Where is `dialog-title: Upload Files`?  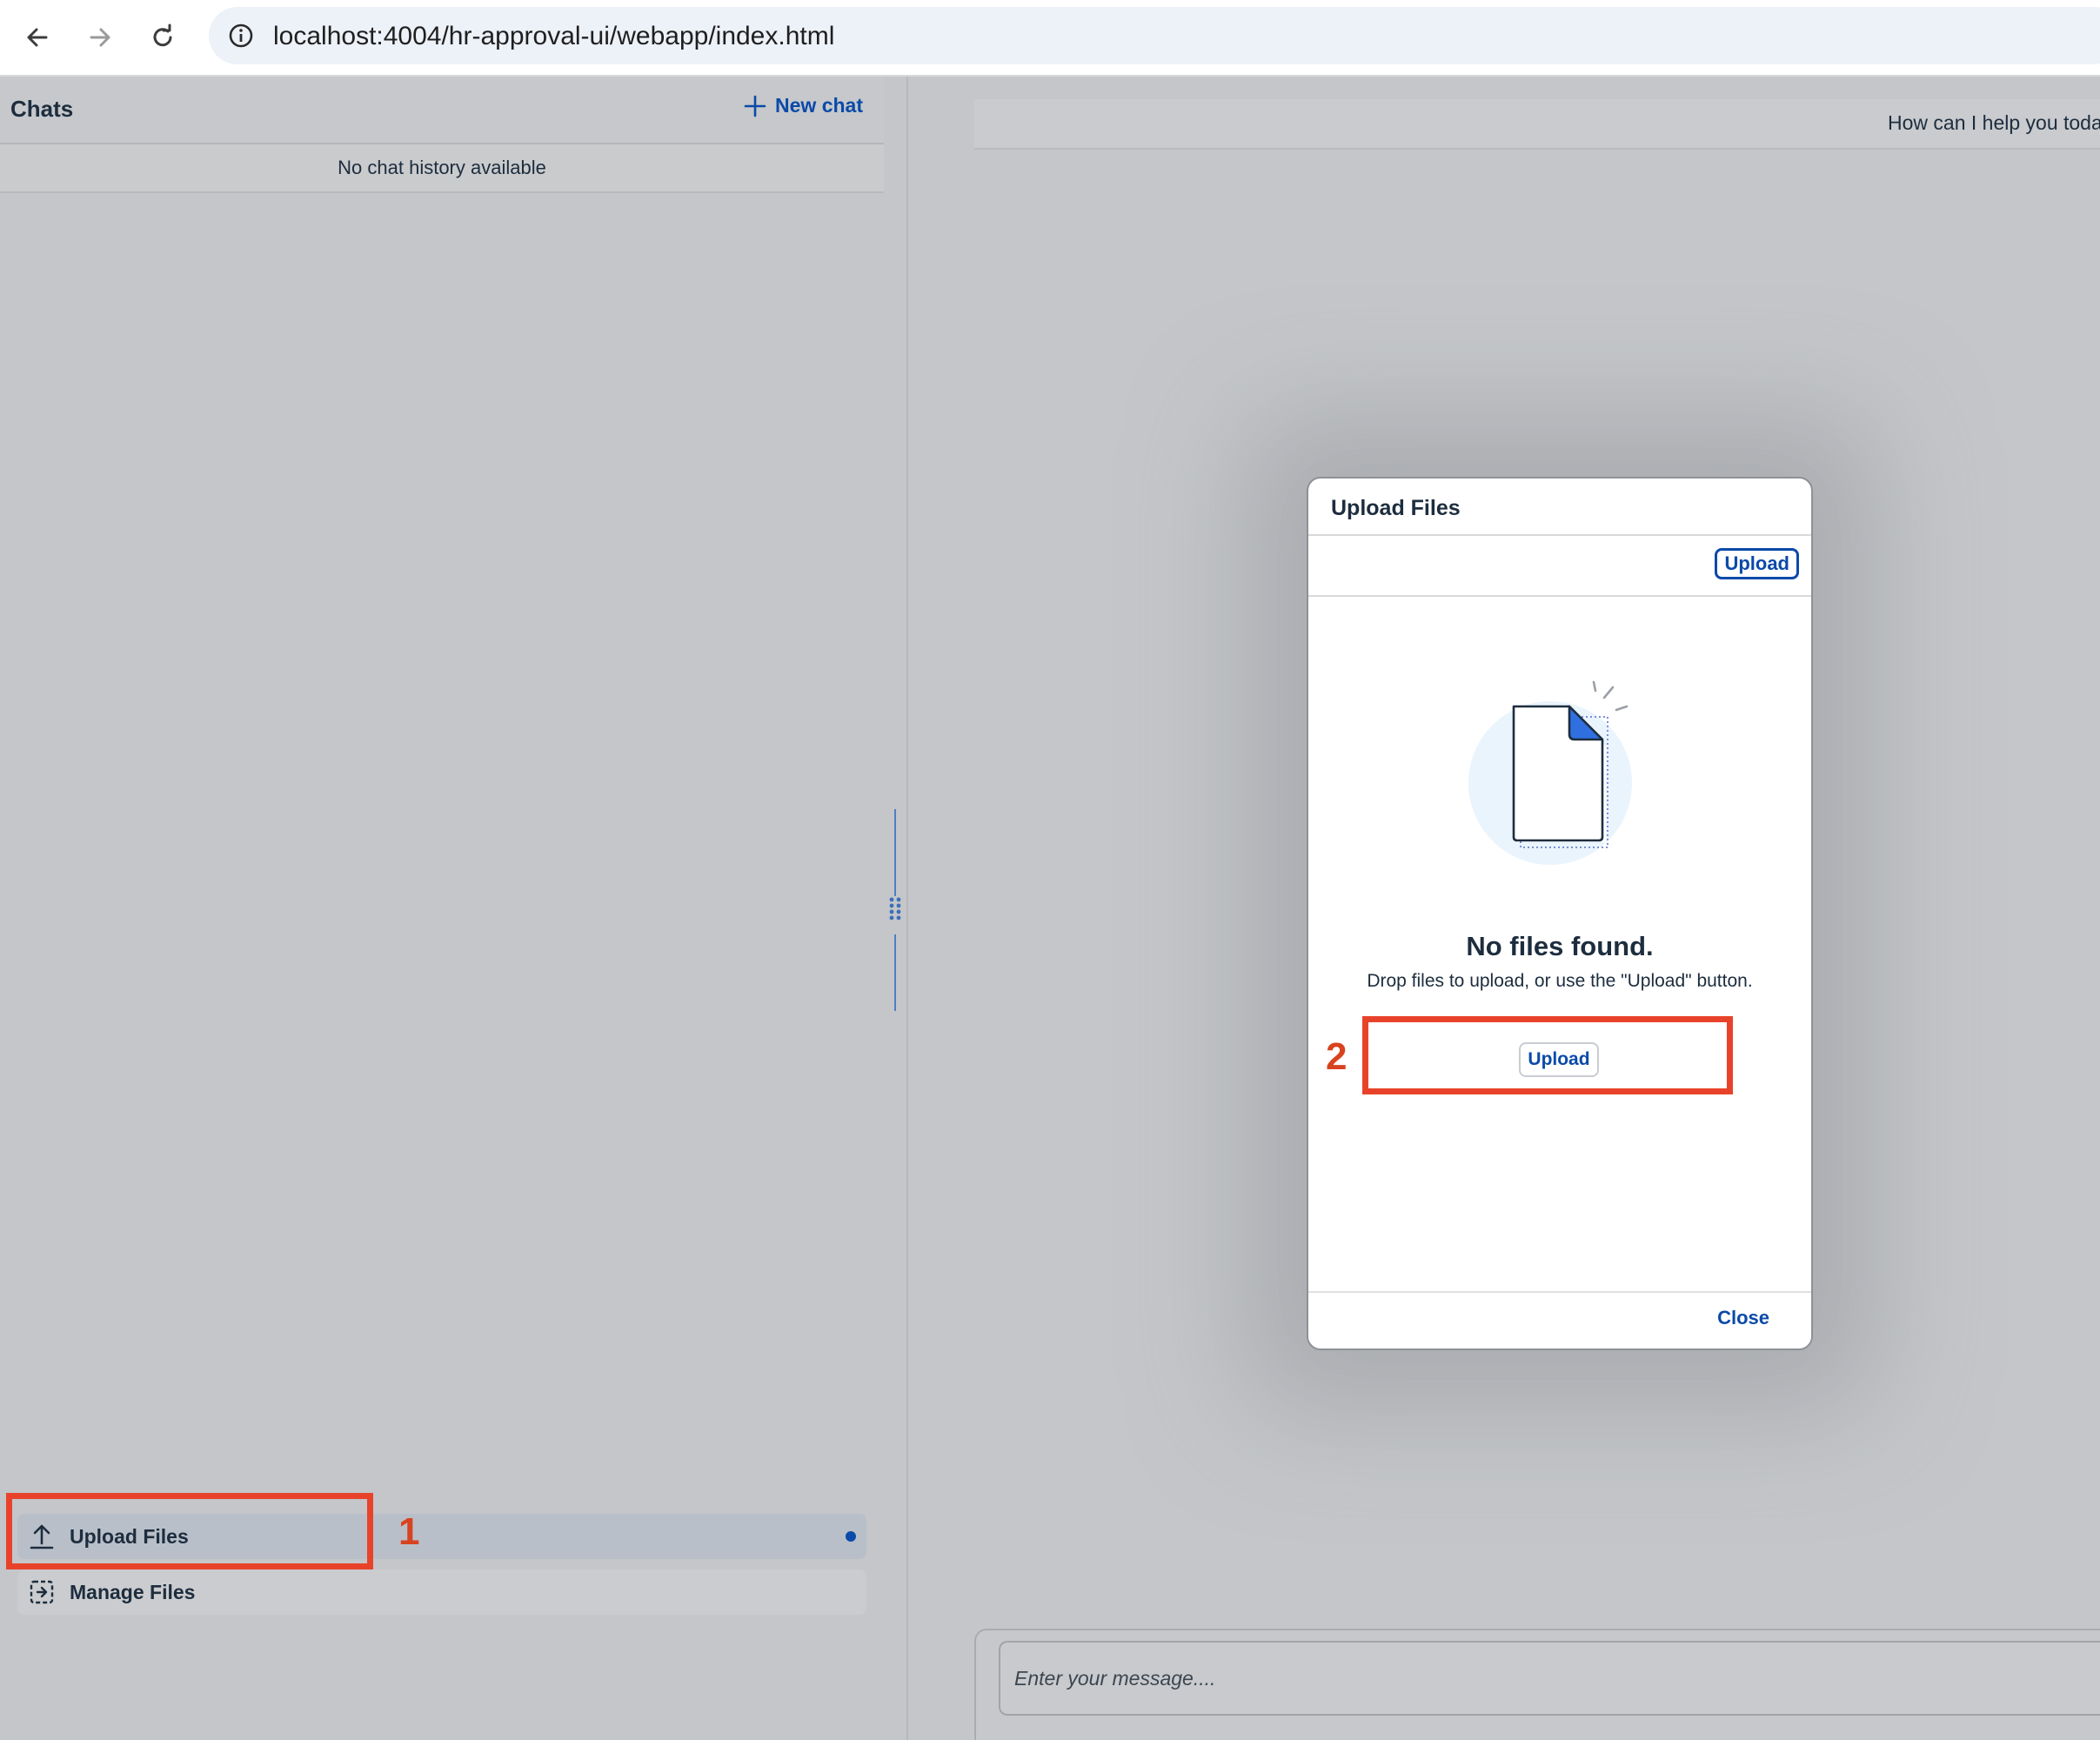
dialog-title: Upload Files is located at coordinates (1396, 508).